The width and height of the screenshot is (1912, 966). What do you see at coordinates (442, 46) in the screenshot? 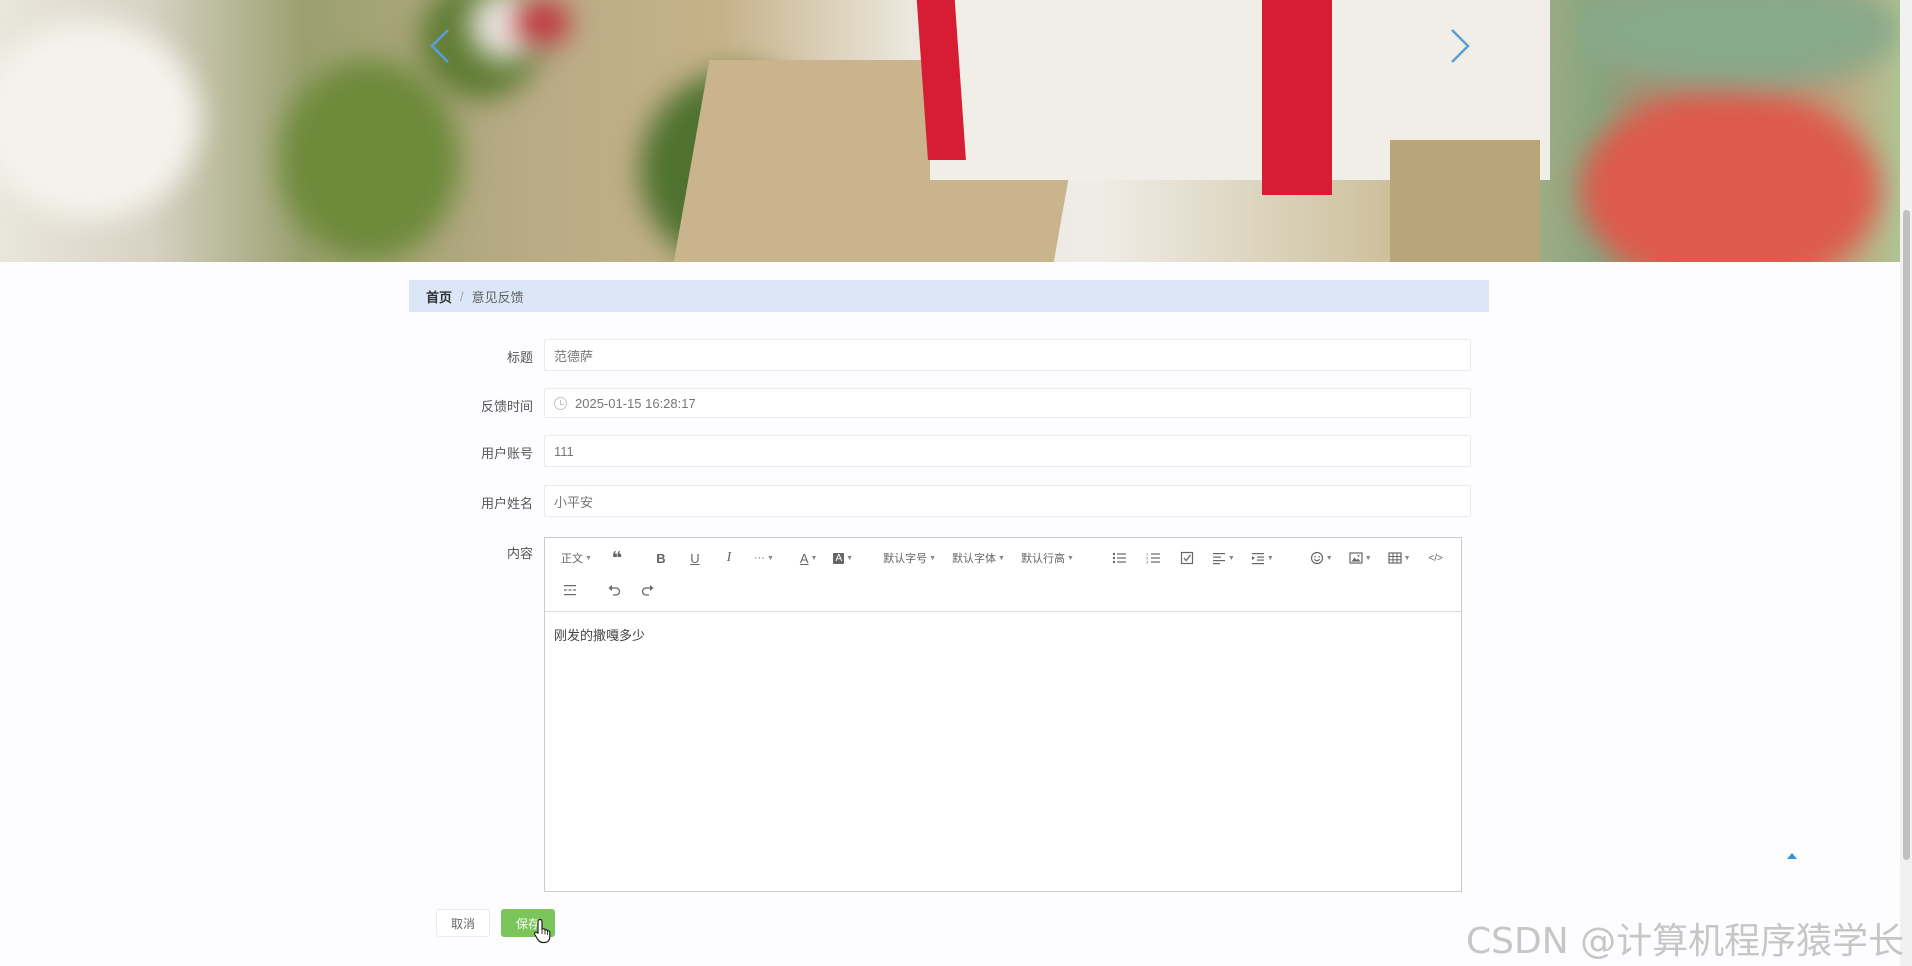
I see `carousel-prev-button` at bounding box center [442, 46].